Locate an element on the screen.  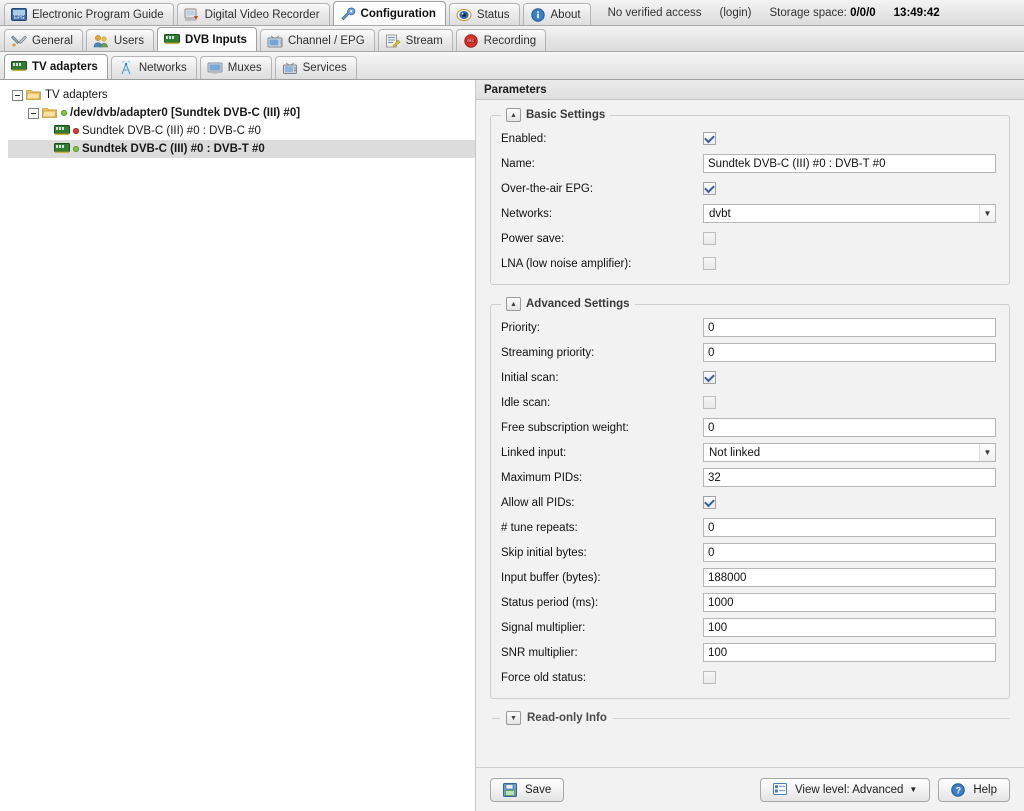
tab-dvb-inputs: DVB Inputs is located at coordinates (206, 39).